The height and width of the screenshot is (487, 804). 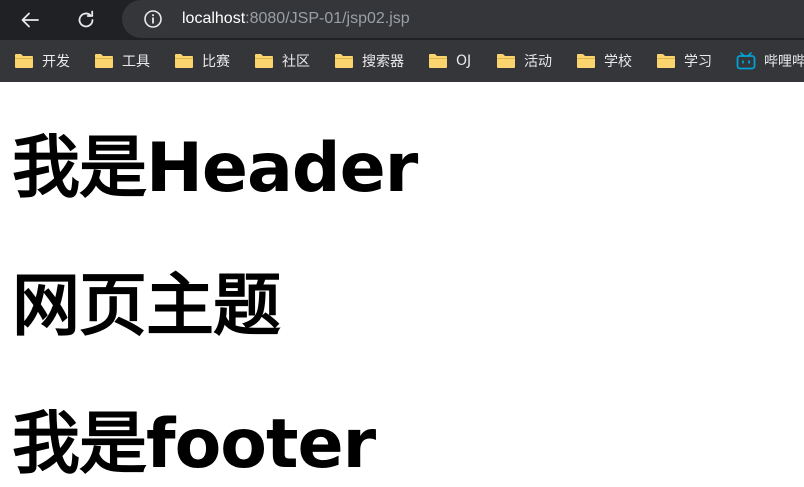 I want to click on bookmark-label: 工具, so click(x=136, y=62).